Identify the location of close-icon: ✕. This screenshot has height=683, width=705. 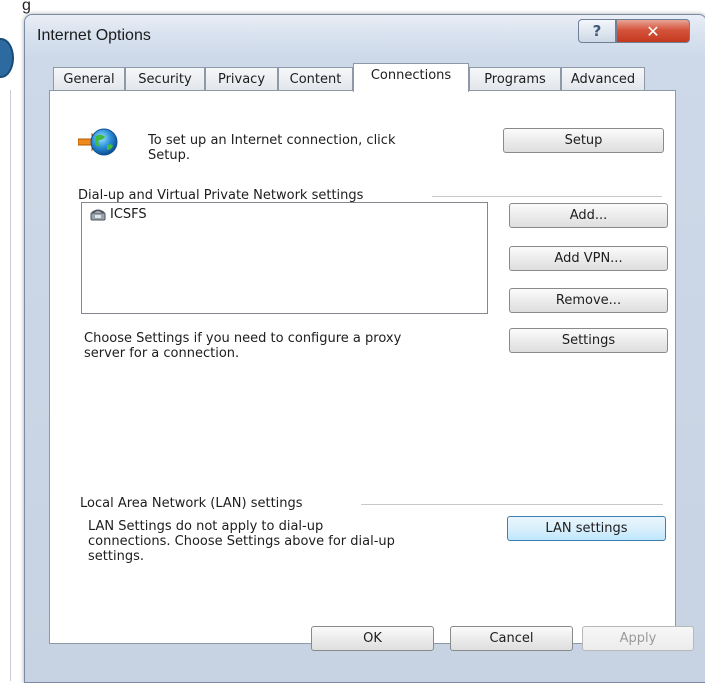
(653, 31).